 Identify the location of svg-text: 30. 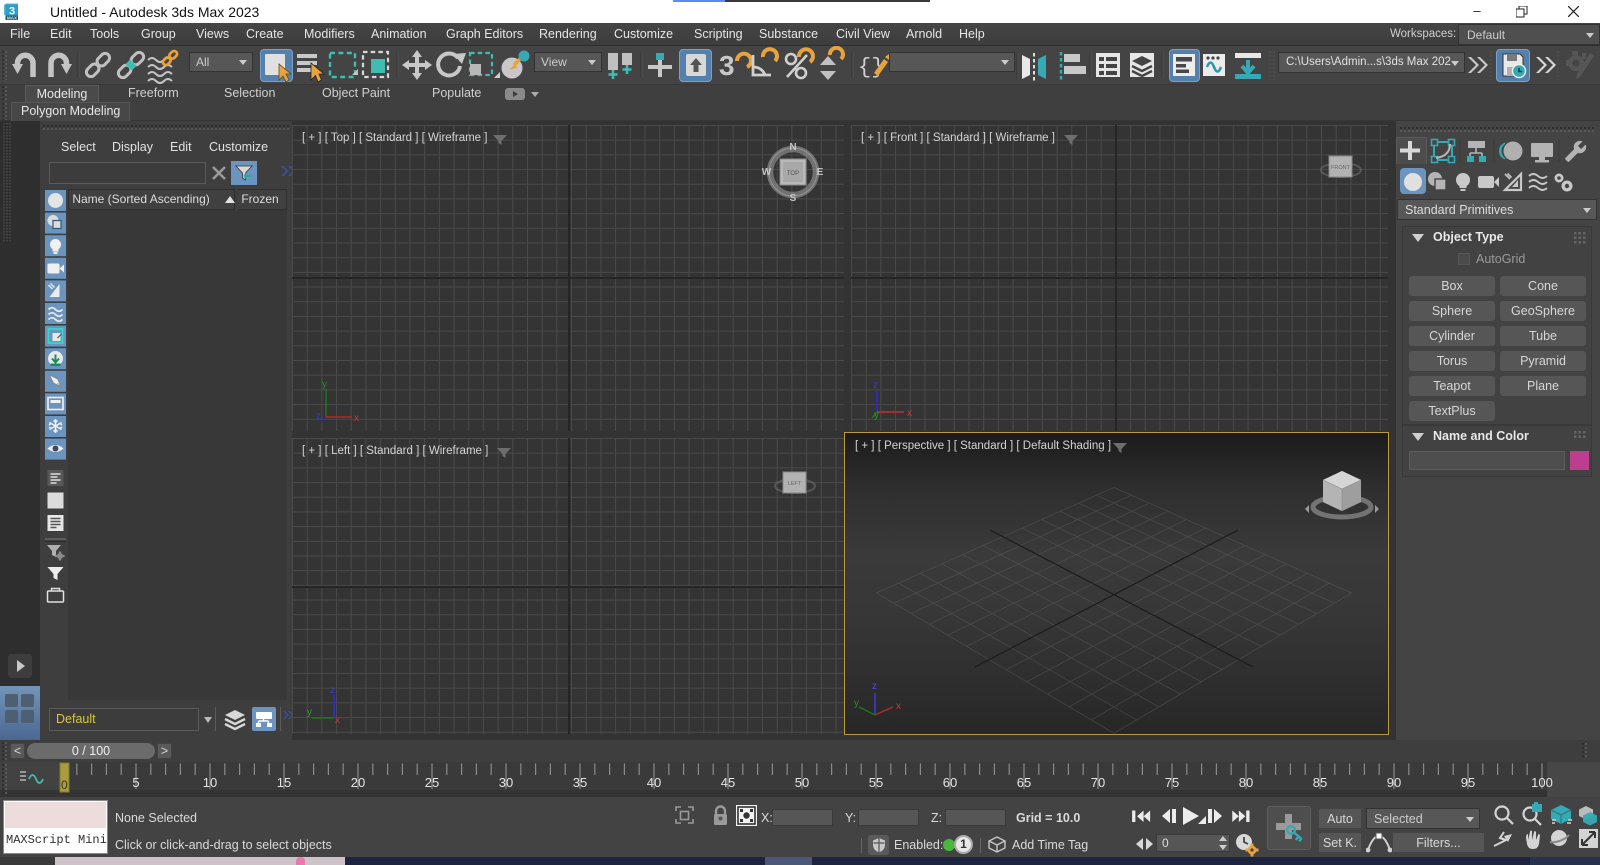
(506, 782).